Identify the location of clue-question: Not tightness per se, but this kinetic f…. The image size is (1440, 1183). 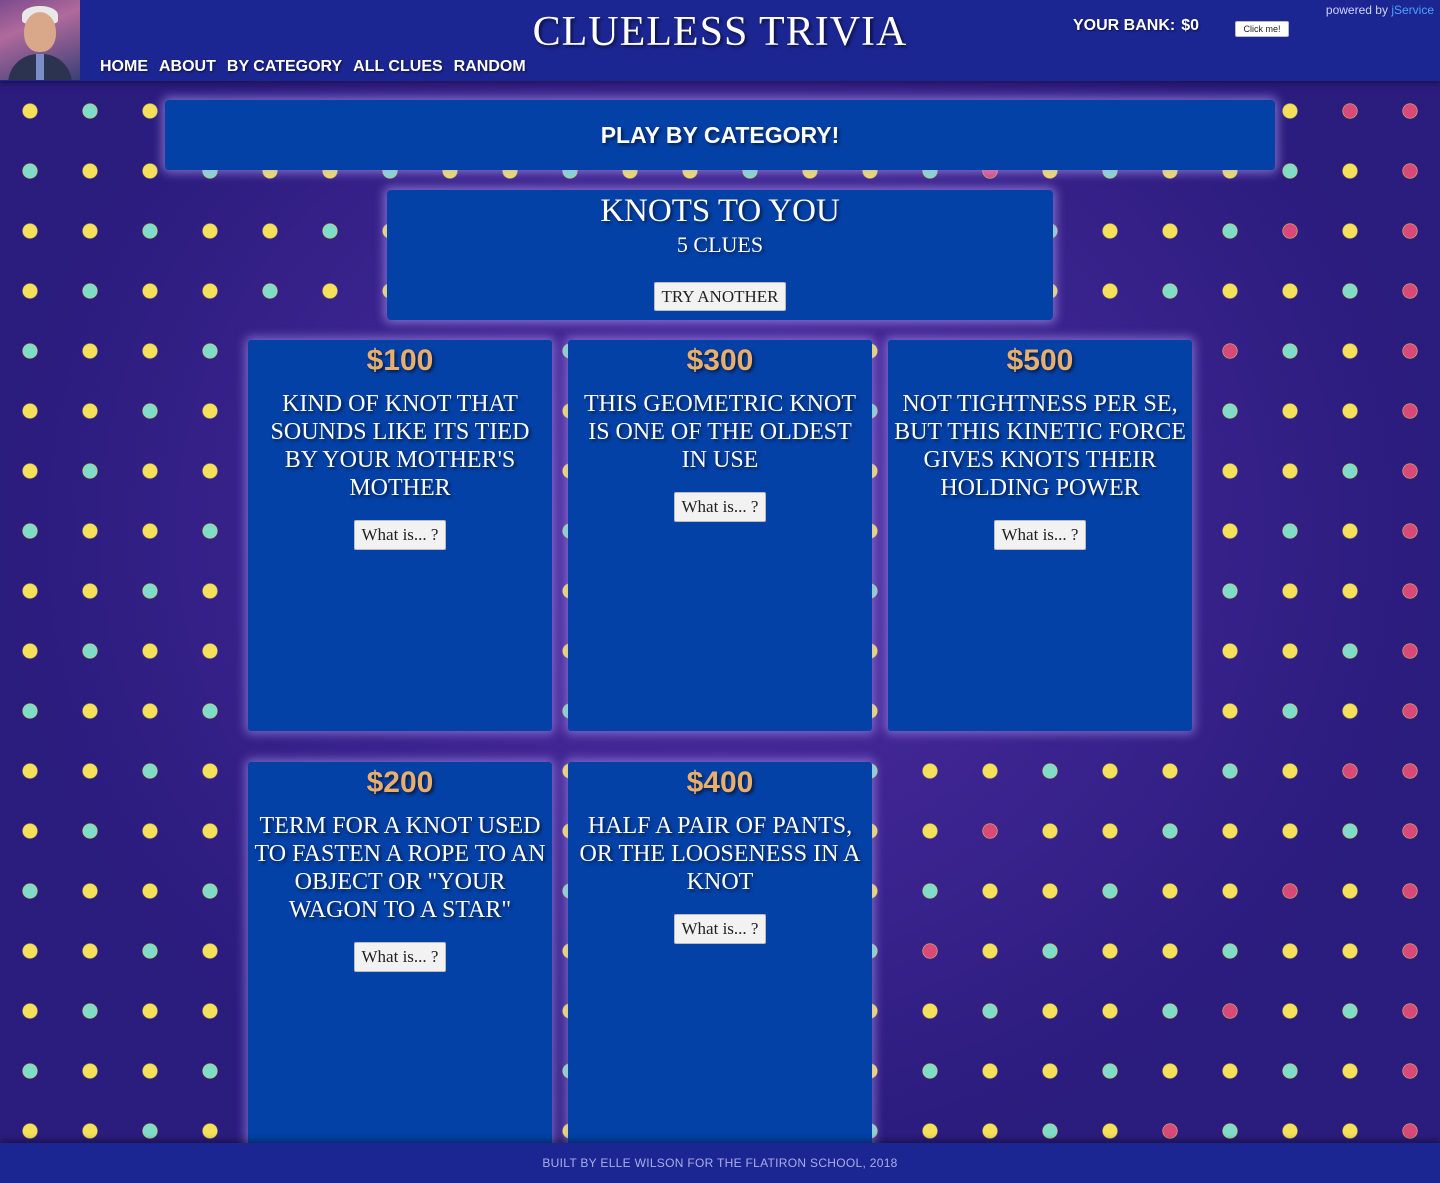
(1040, 446).